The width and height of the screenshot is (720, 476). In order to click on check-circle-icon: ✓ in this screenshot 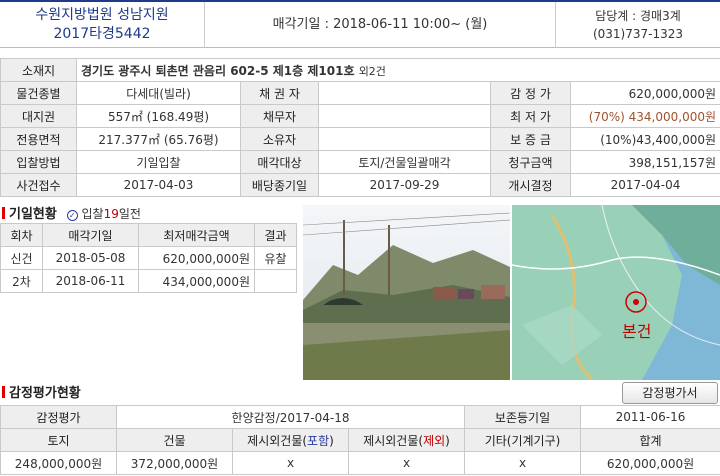, I will do `click(72, 215)`.